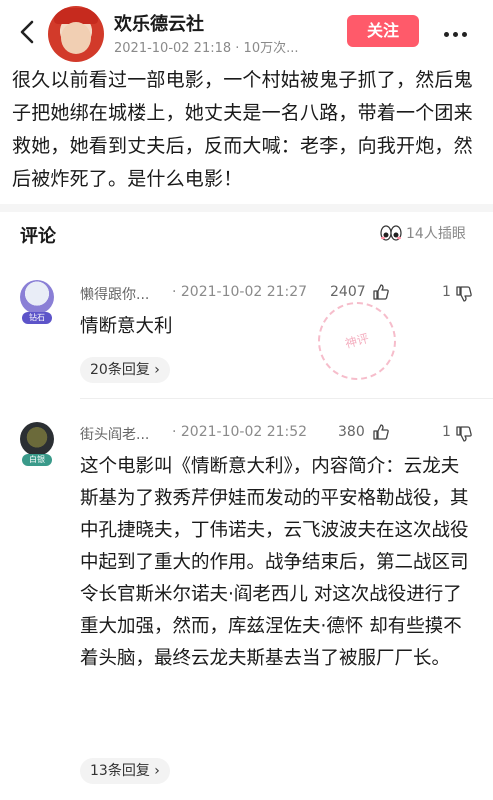 The width and height of the screenshot is (493, 800). I want to click on comment-text: 情断意大利, so click(126, 326).